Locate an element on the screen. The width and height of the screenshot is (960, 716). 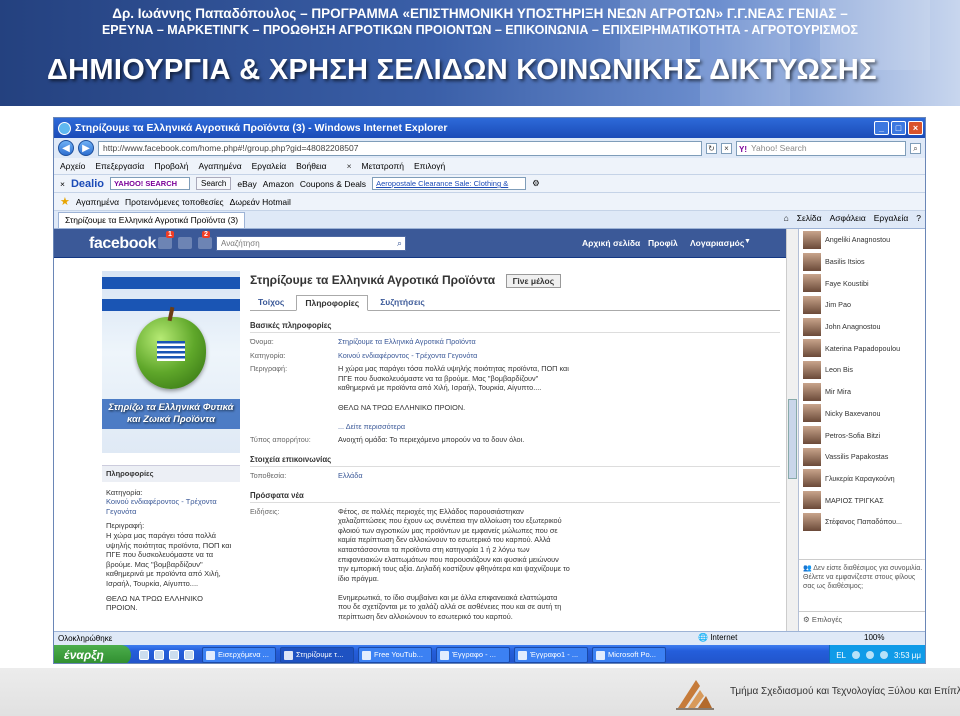
suggested-sites-link: Προτεινόμενες τοποθεσίες is located at coordinates (174, 202).